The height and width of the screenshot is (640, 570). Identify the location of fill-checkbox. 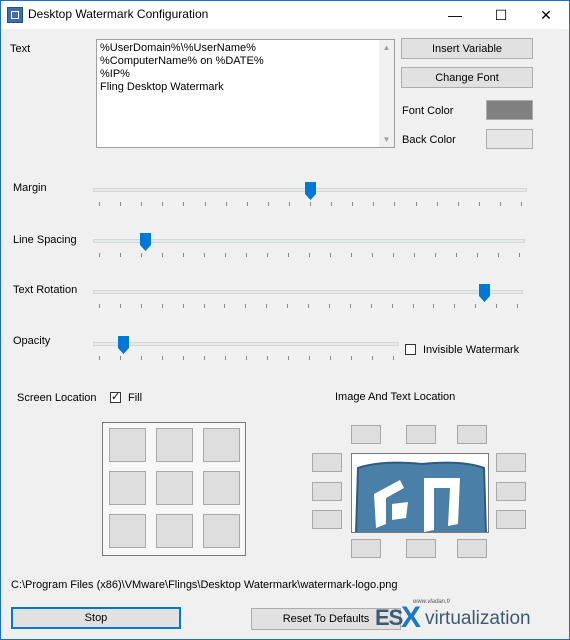
(115, 396).